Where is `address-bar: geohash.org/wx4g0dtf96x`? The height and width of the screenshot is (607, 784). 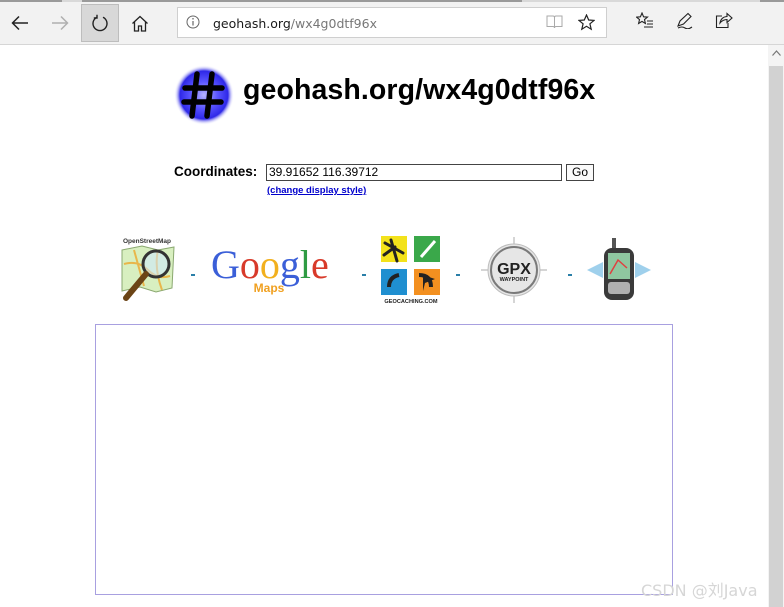 address-bar: geohash.org/wx4g0dtf96x is located at coordinates (392, 22).